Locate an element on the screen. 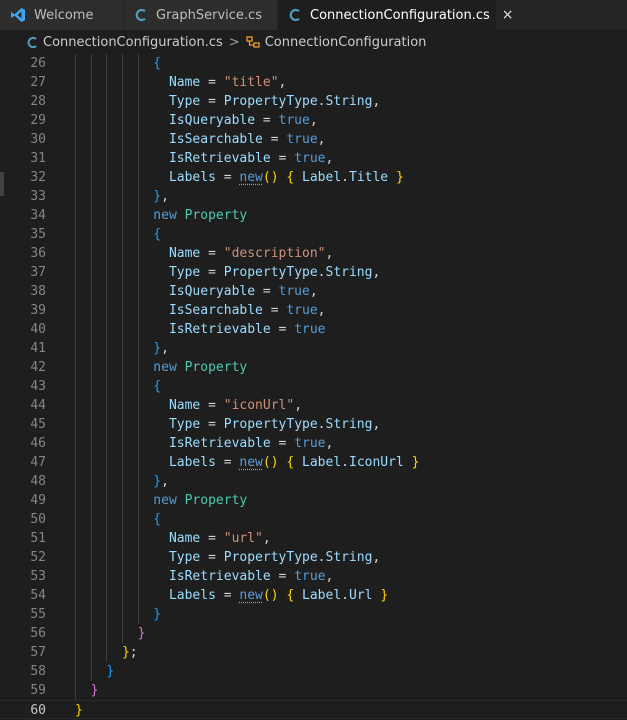 Image resolution: width=627 pixels, height=720 pixels. code-line: 28 Type = PropertyType.String, is located at coordinates (313, 101).